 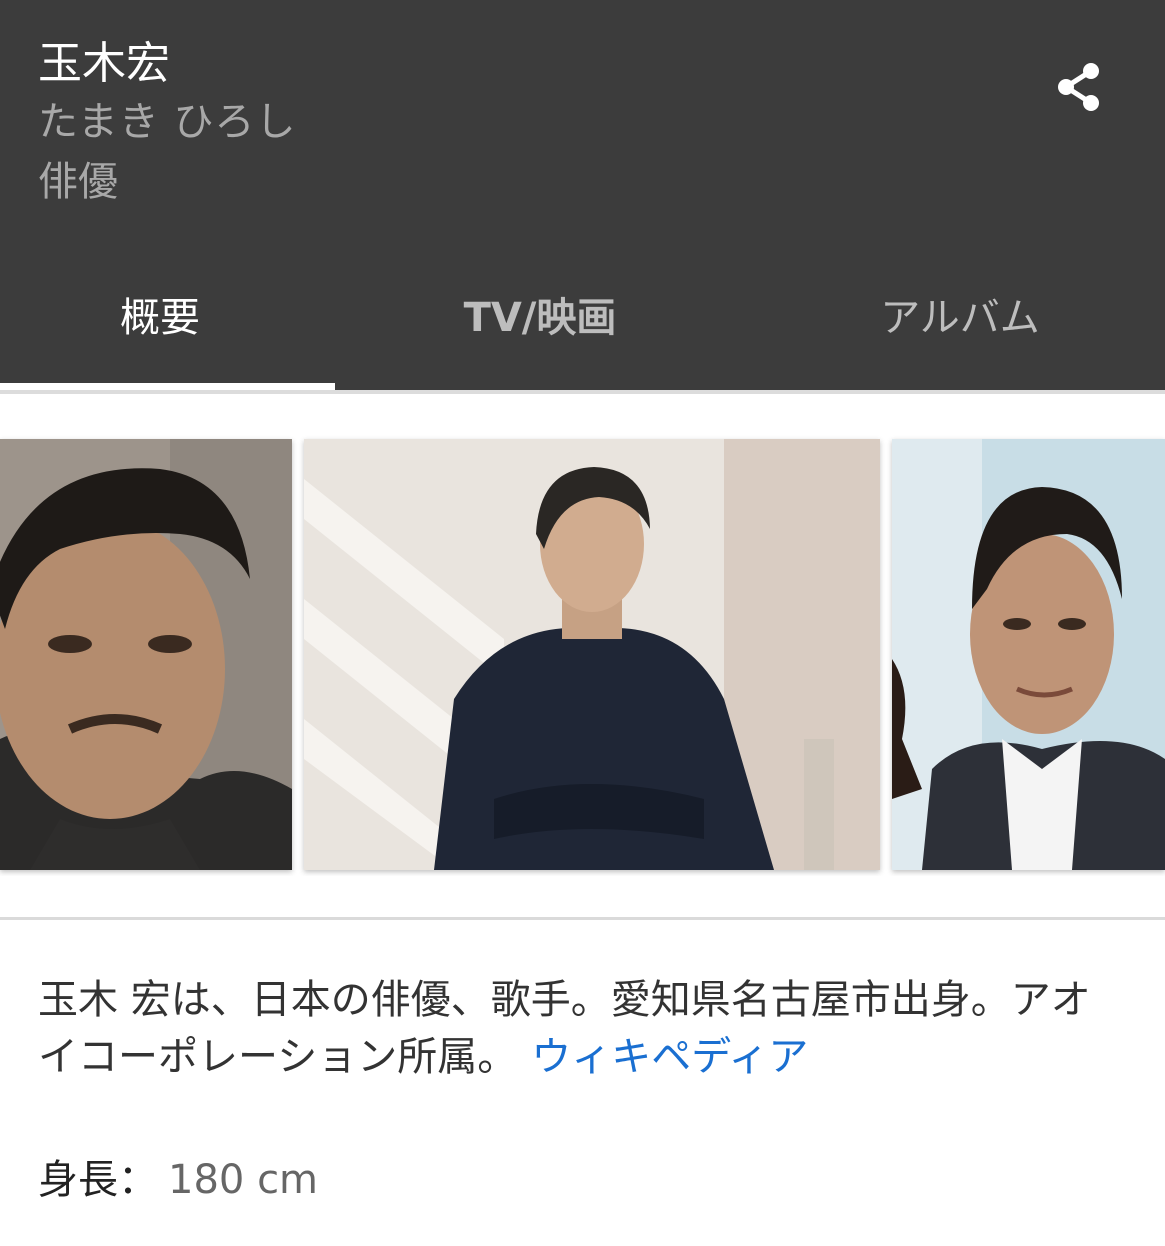 I want to click on wikipedia-link: ウィキペディア, so click(x=669, y=1057).